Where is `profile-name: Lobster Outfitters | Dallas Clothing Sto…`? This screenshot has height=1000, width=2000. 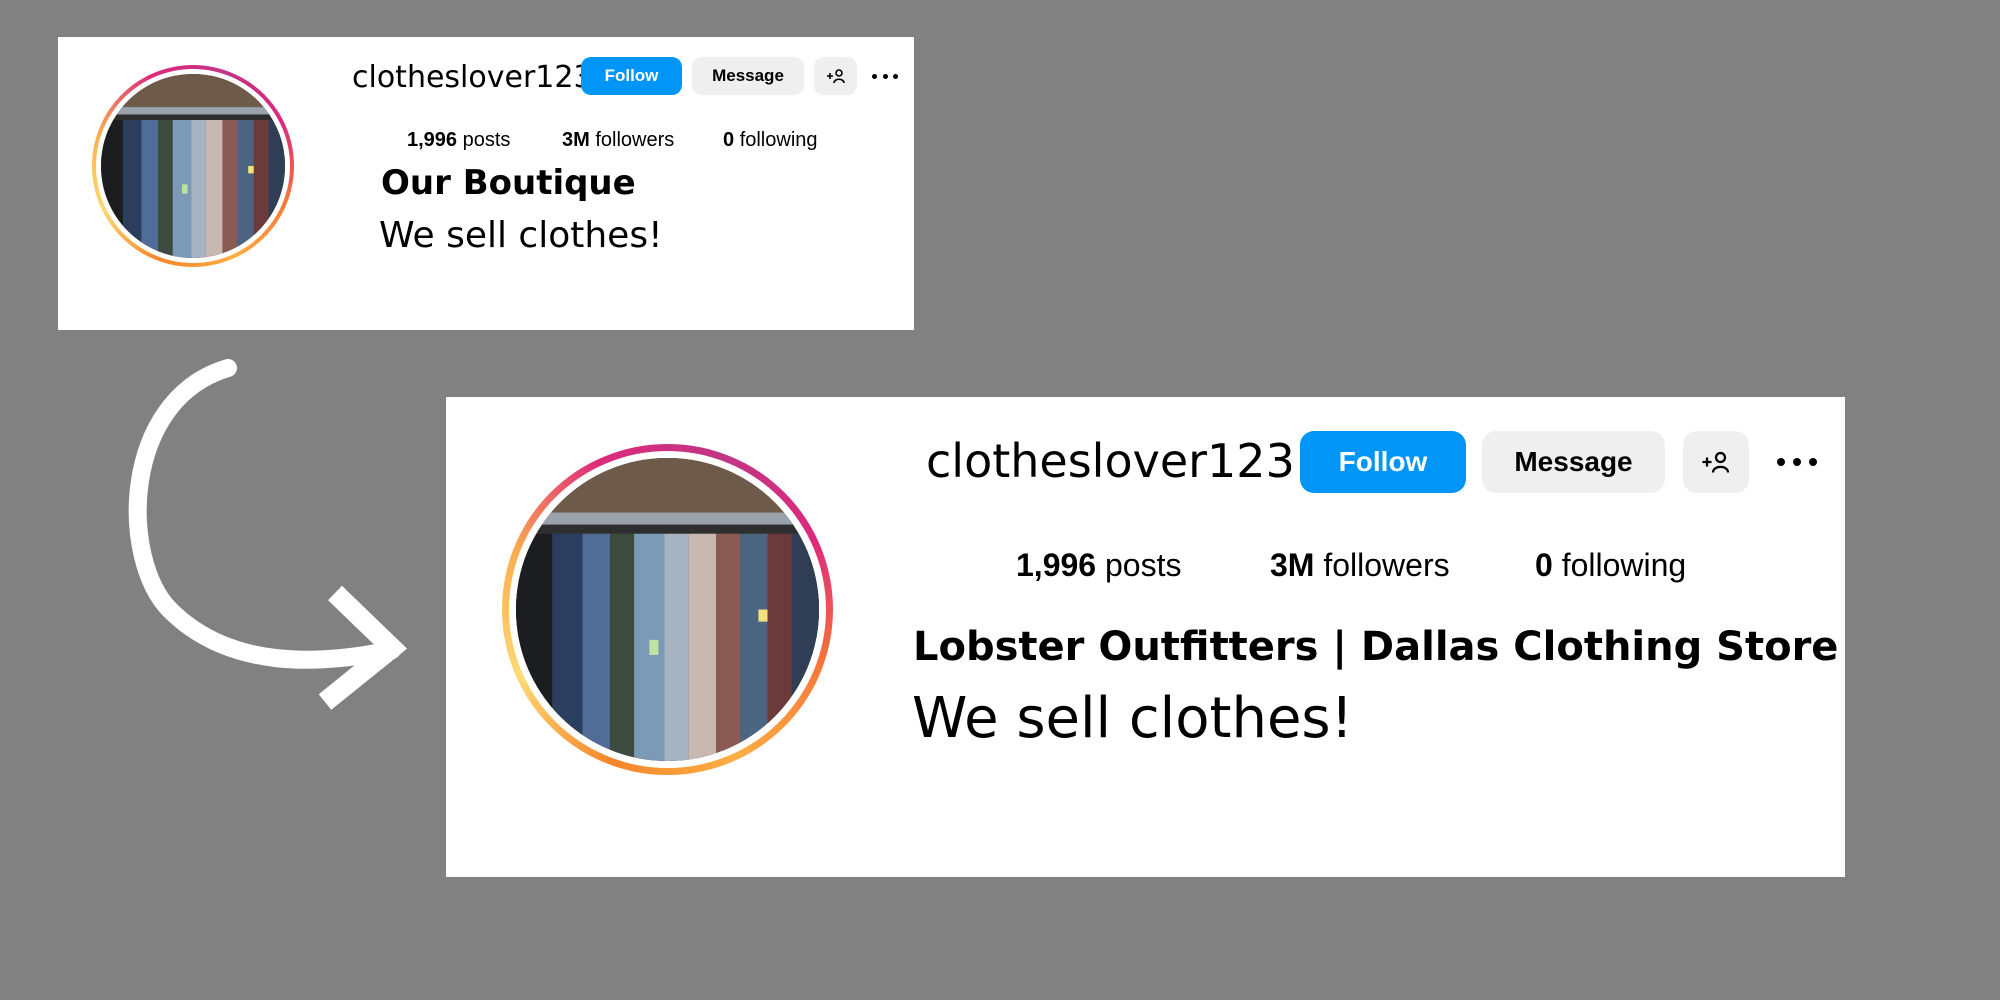
profile-name: Lobster Outfitters | Dallas Clothing Sto… is located at coordinates (1376, 647).